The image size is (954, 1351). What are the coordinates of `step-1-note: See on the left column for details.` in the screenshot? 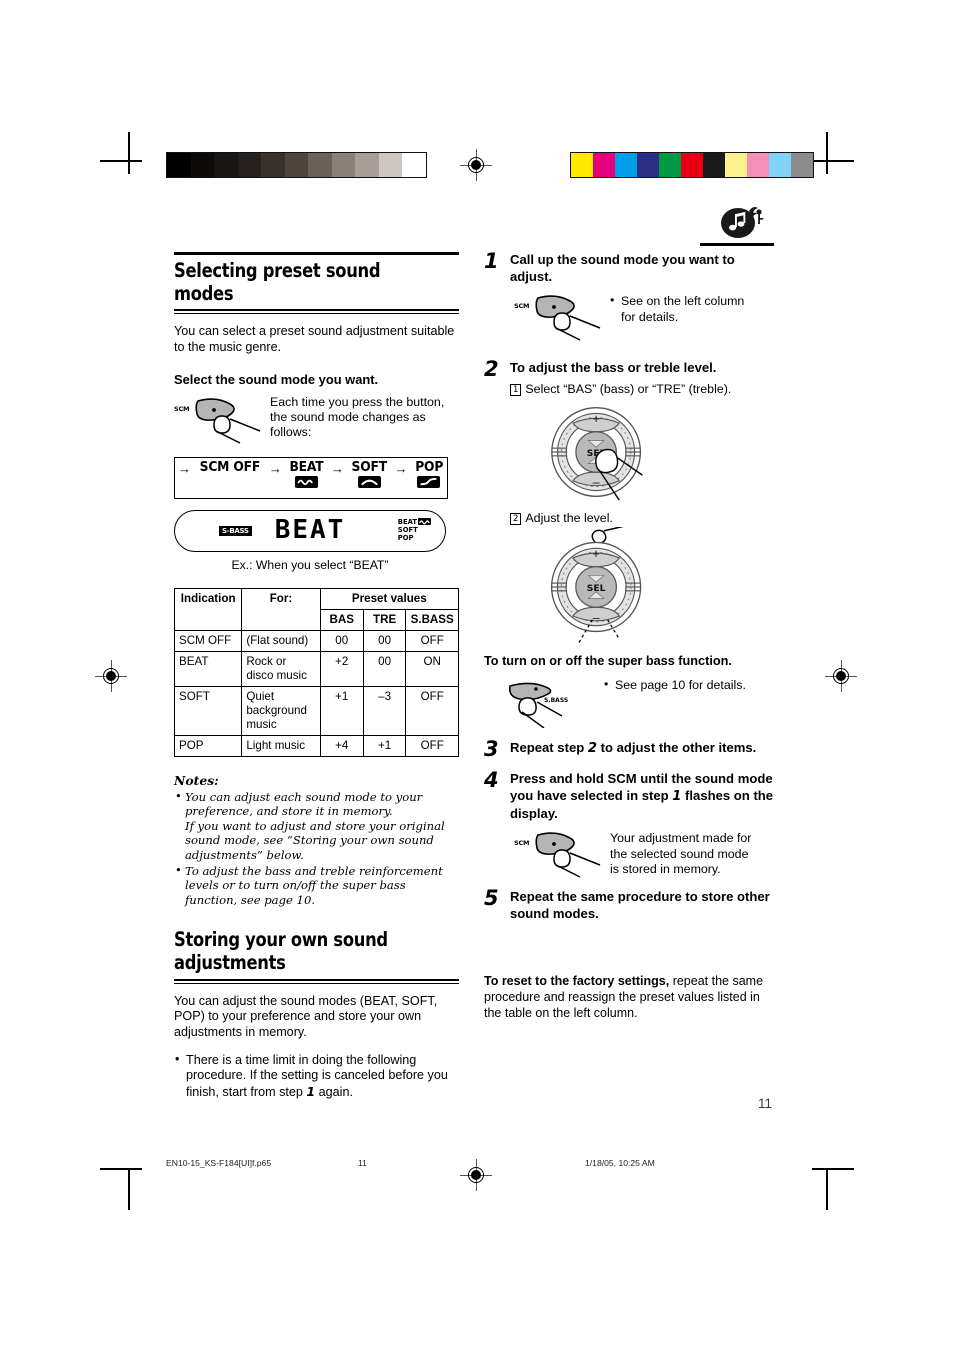 It's located at (685, 309).